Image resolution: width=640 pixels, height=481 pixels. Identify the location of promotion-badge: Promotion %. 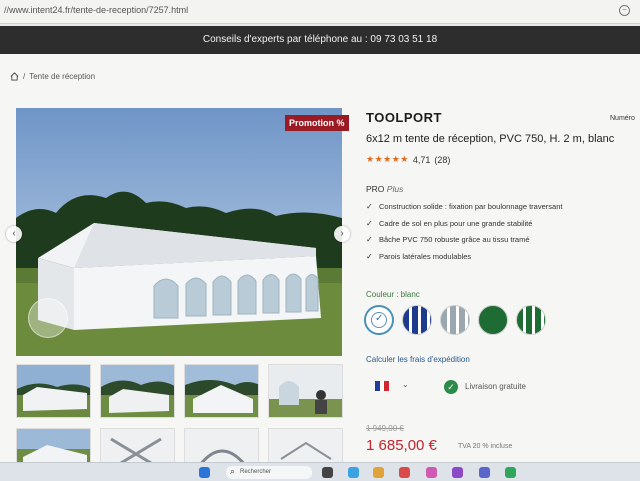
(317, 123).